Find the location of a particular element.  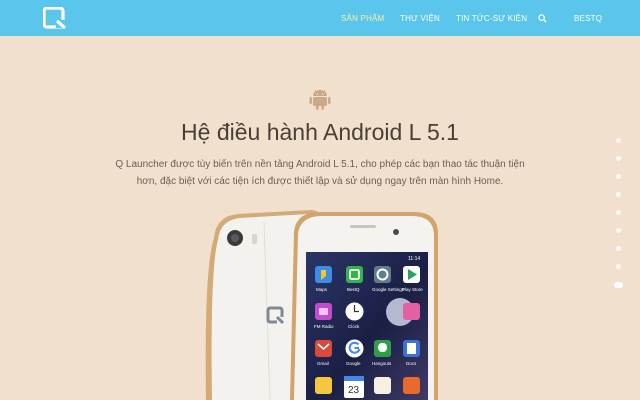

section-pagination is located at coordinates (619, 219).